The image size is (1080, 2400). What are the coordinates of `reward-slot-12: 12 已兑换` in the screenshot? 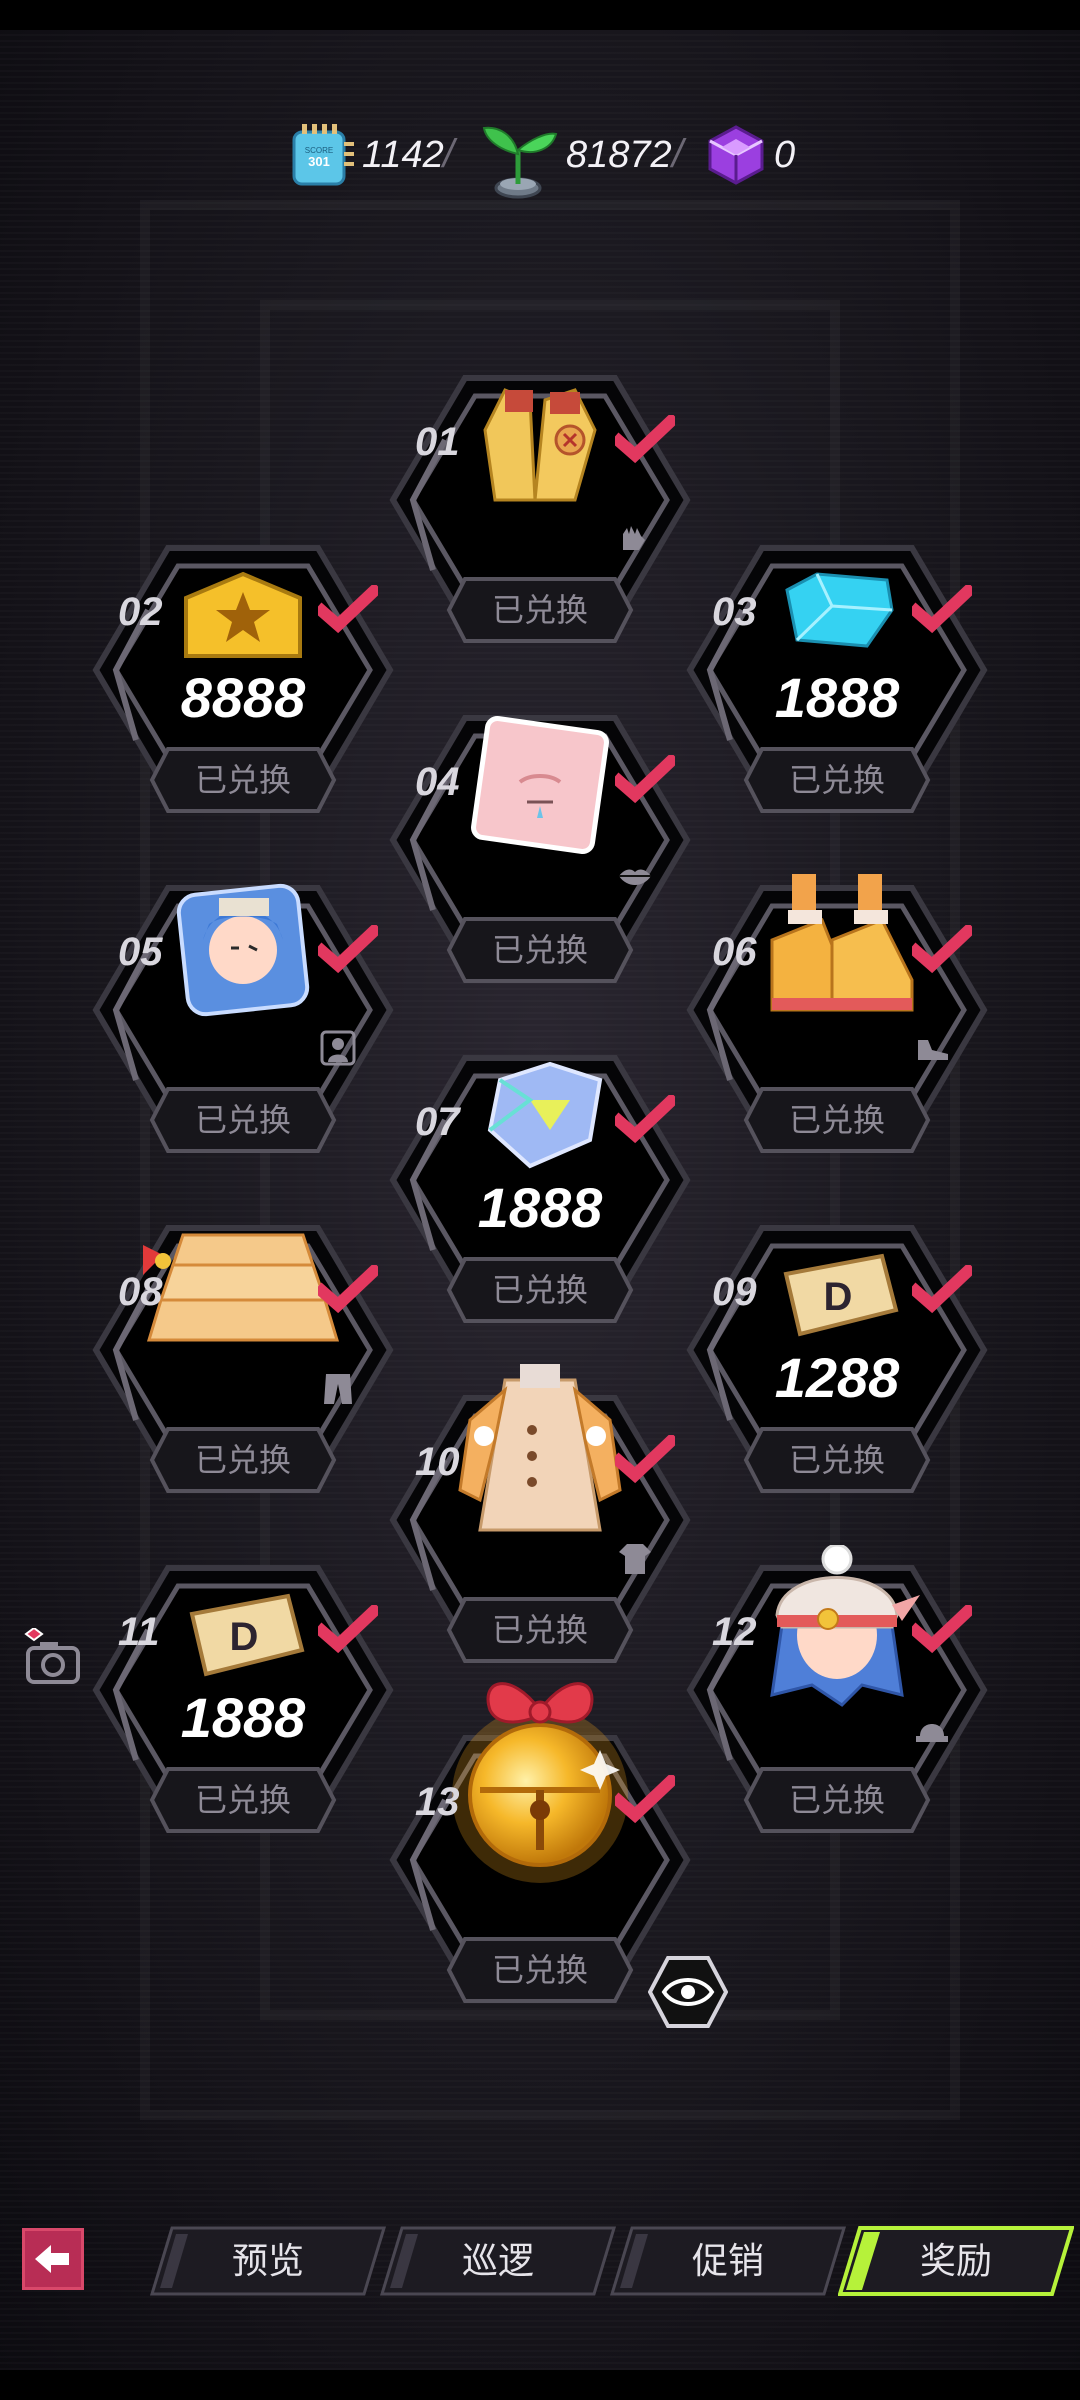 It's located at (837, 1696).